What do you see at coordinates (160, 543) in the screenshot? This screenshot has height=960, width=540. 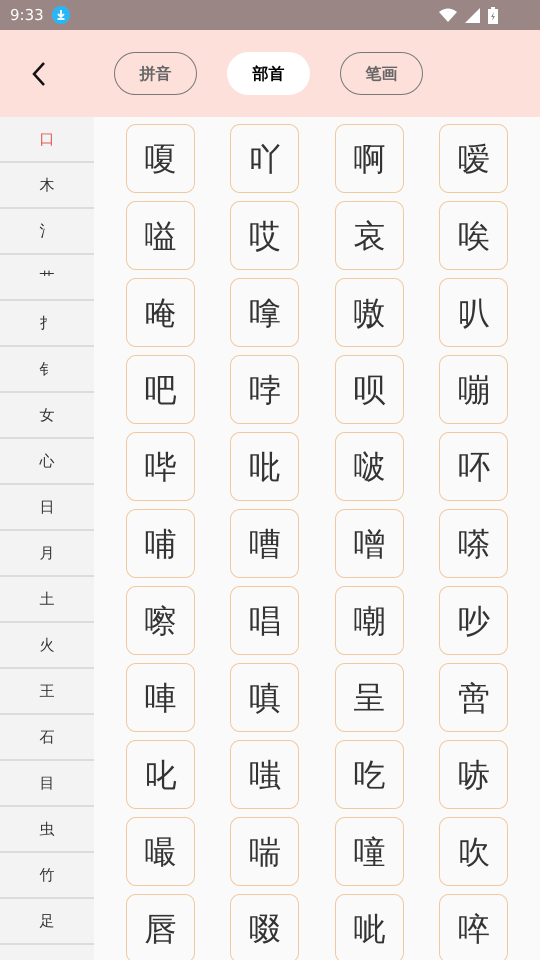 I see `character-card: 哺` at bounding box center [160, 543].